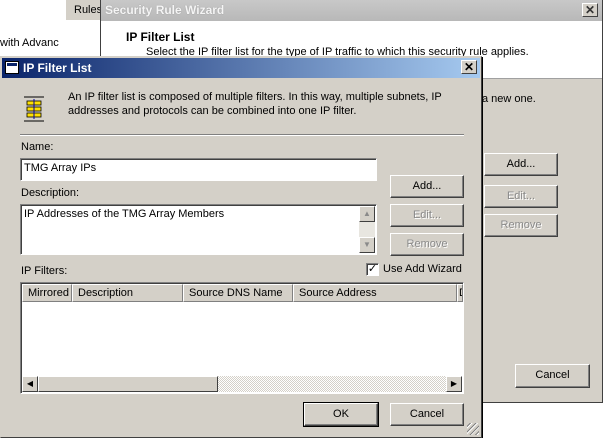 This screenshot has height=438, width=603. I want to click on scroll-thumb, so click(128, 384).